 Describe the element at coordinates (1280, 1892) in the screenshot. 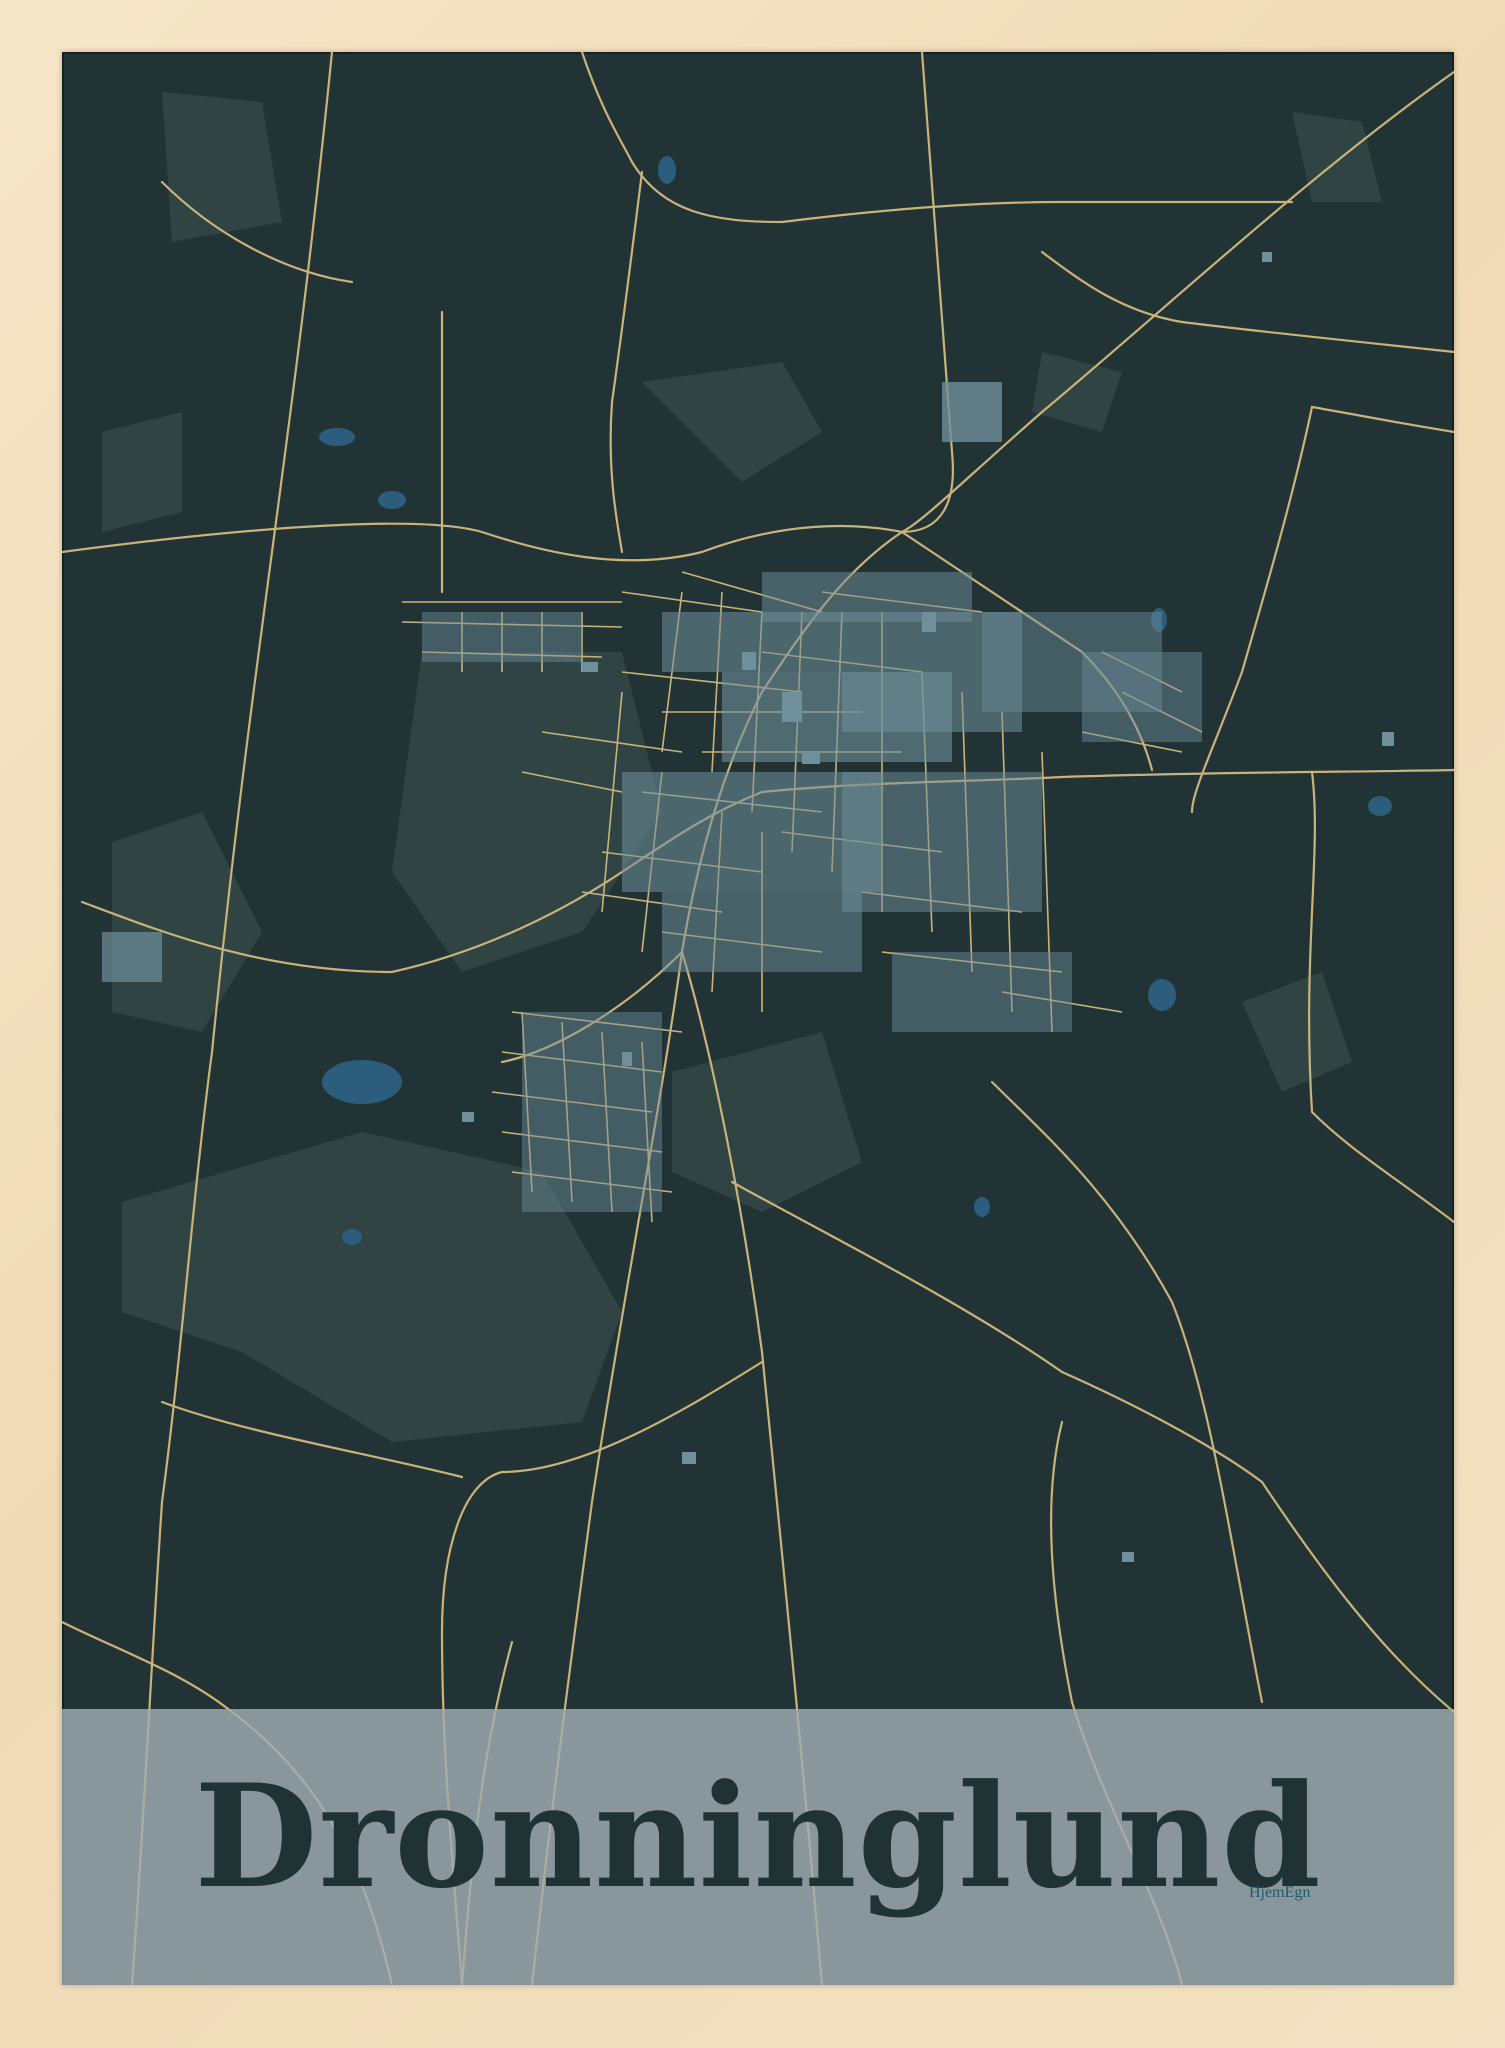

I see `brand-logo: HjemEgn` at that location.